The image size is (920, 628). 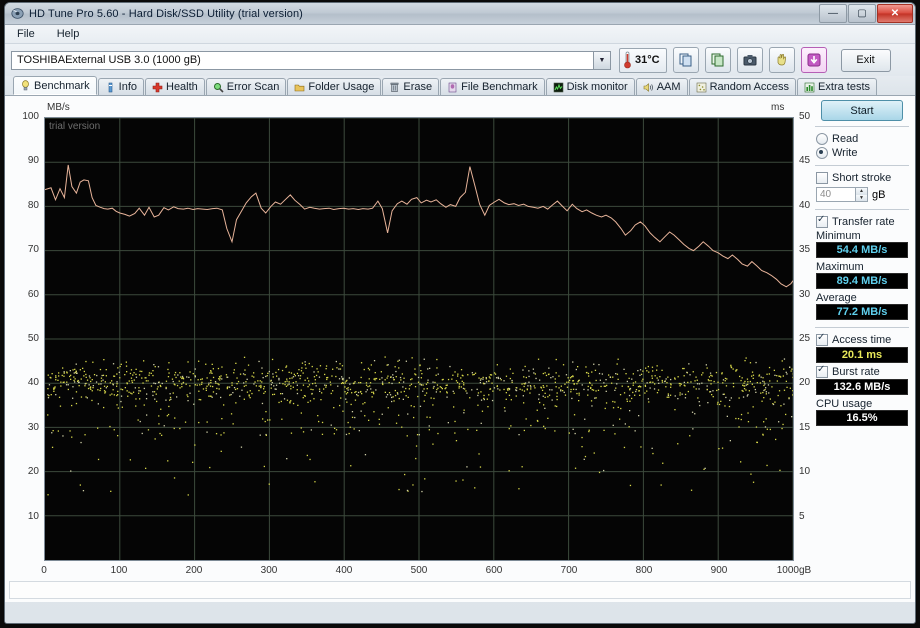 What do you see at coordinates (833, 13) in the screenshot?
I see `minimize-button: —` at bounding box center [833, 13].